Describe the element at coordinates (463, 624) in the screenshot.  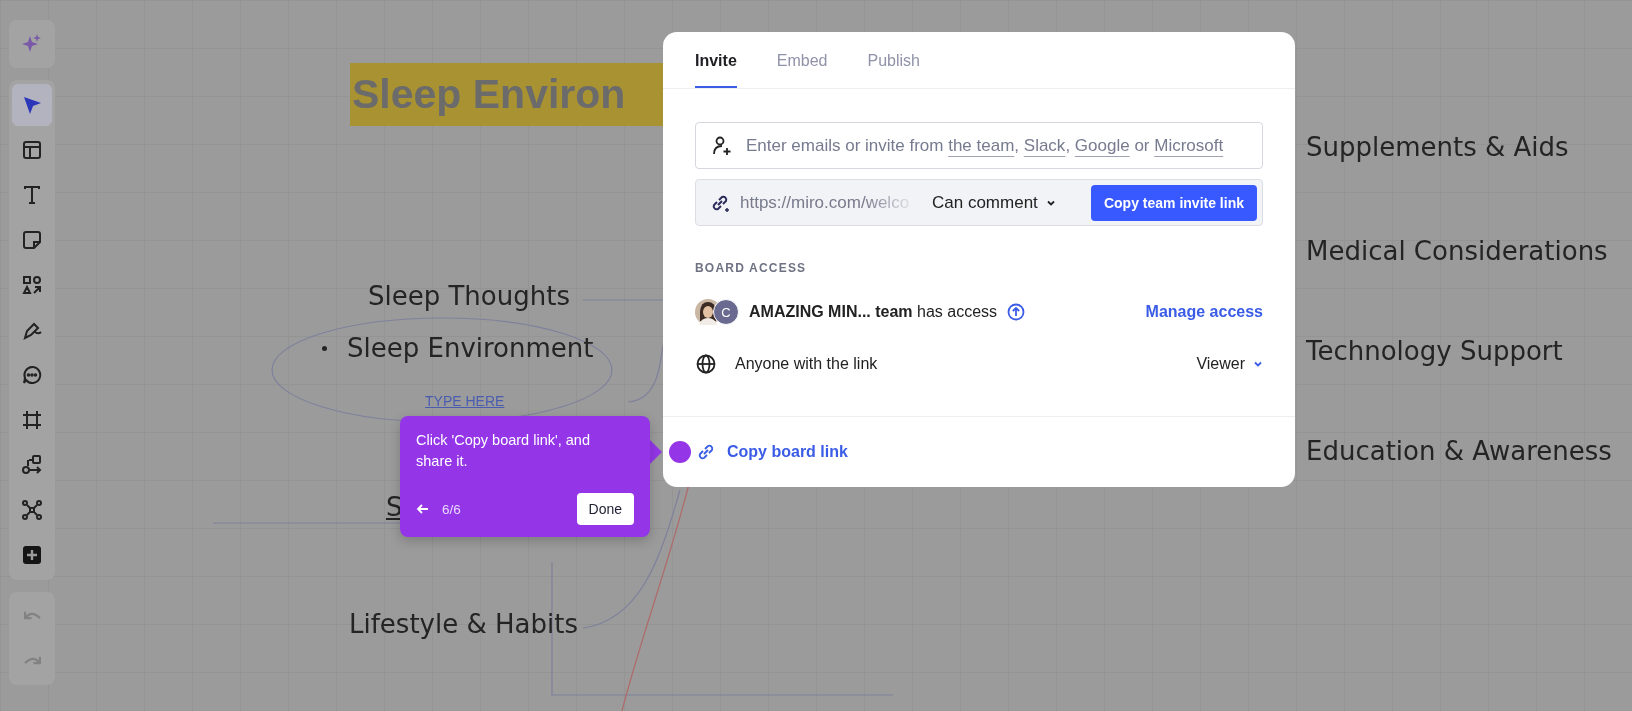
I see `node-label: Lifestyle & Habits` at that location.